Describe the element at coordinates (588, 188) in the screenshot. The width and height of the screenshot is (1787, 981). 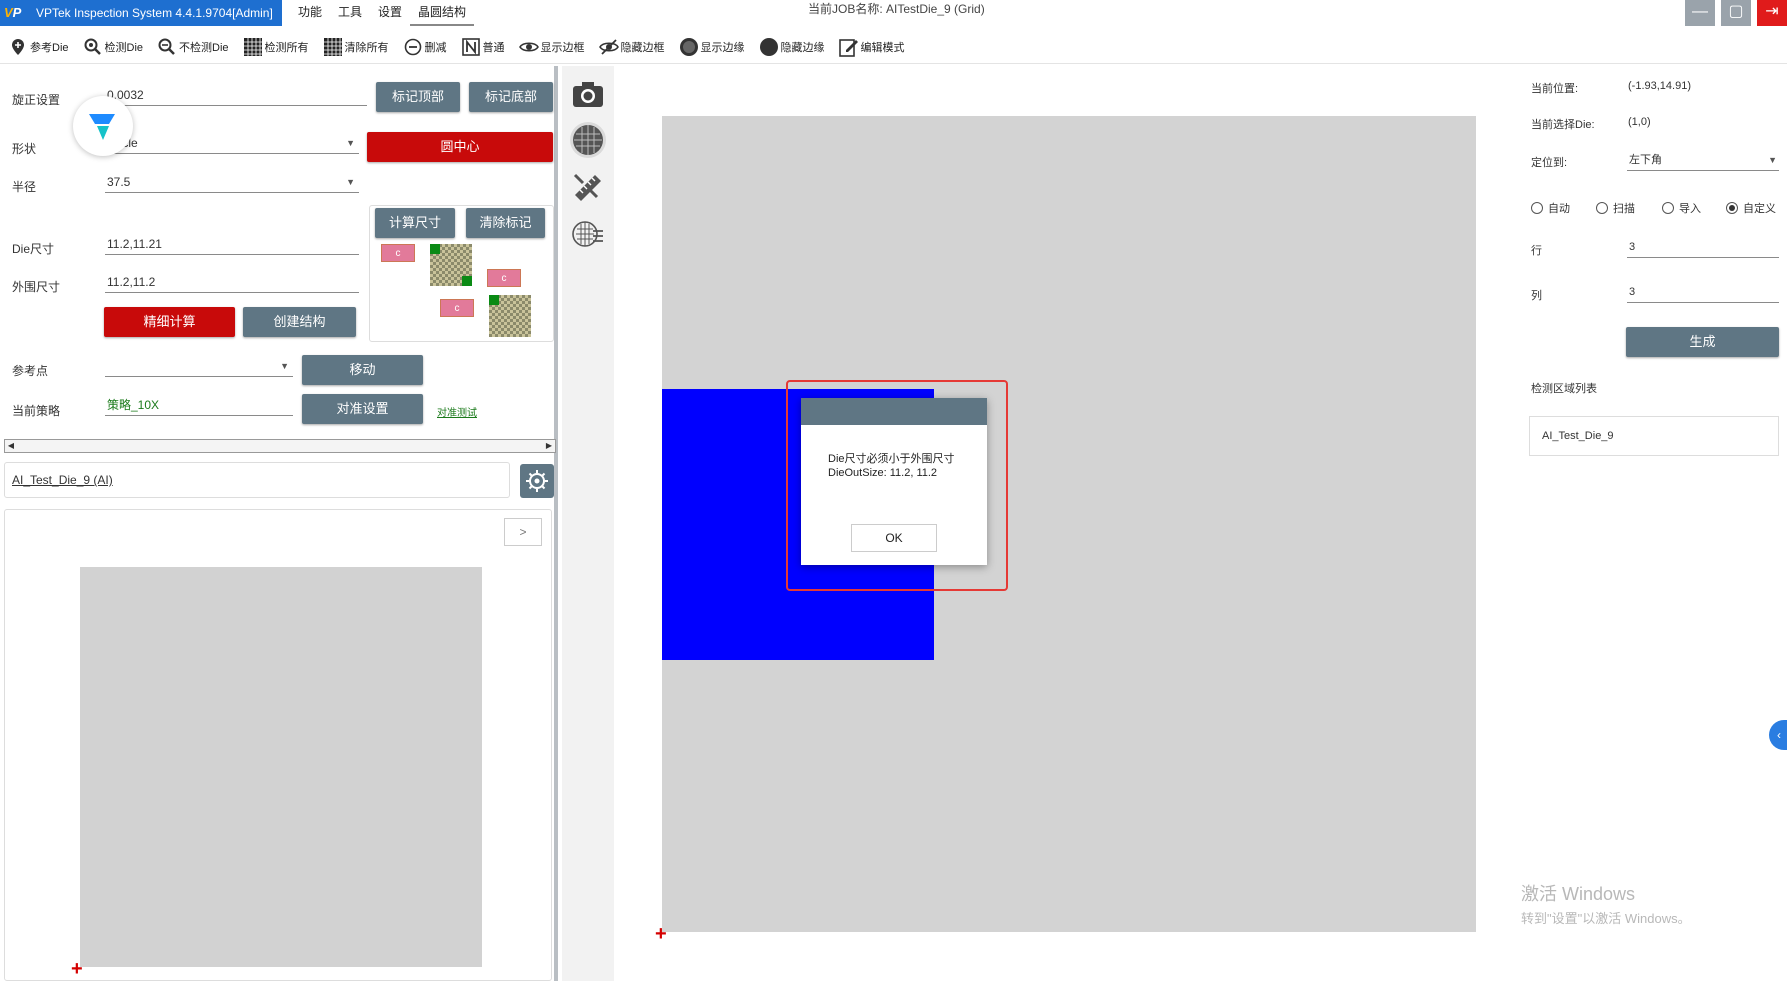
I see `ruler-icon` at that location.